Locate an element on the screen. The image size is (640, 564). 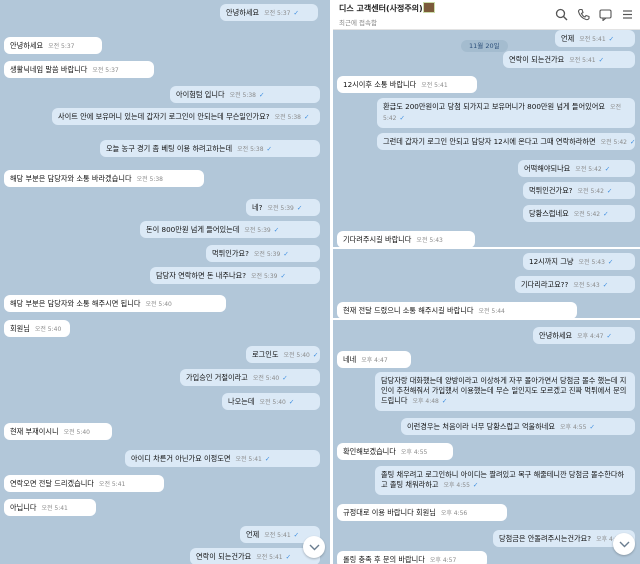
sent-message: 로그인도 오전 5:40 ✓ is located at coordinates (283, 354).